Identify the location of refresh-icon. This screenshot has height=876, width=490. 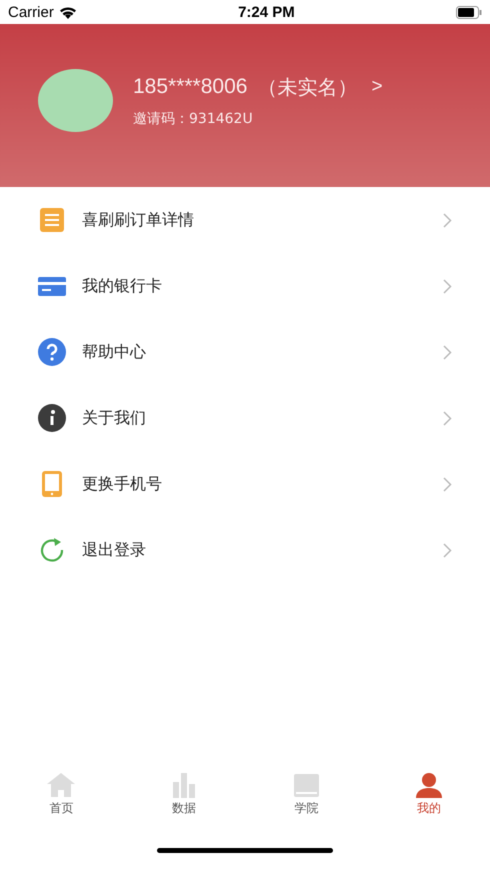
(52, 550).